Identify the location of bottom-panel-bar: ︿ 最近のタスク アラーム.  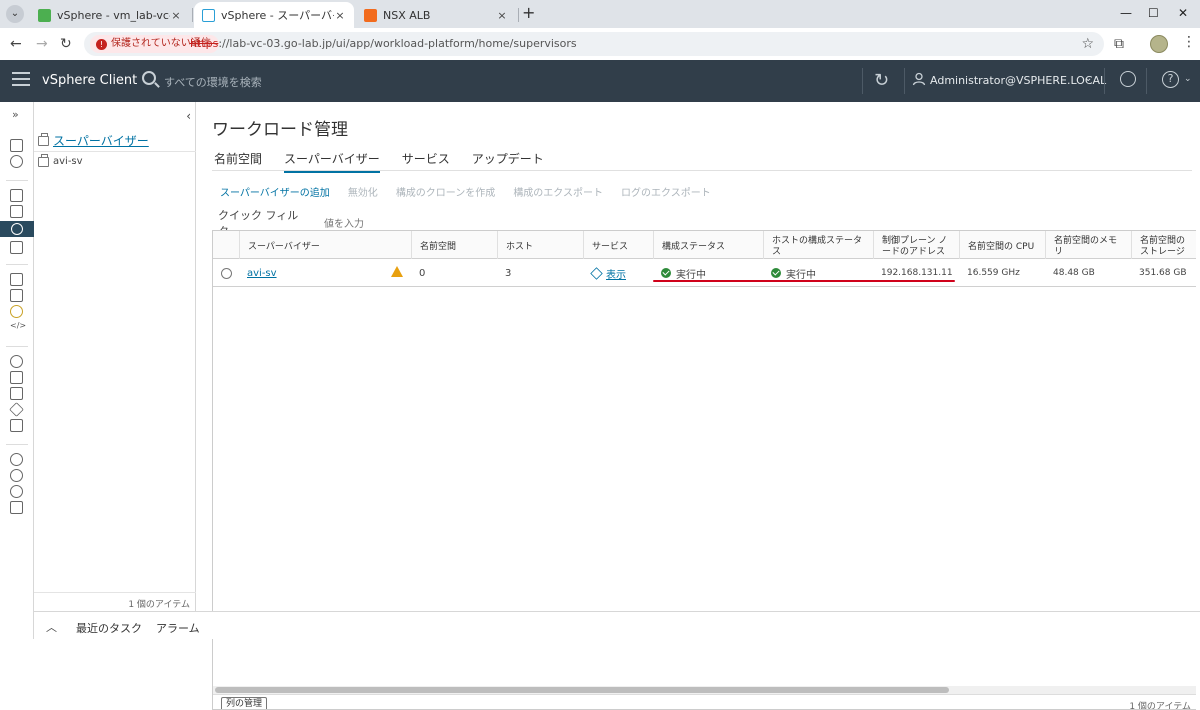
(617, 625).